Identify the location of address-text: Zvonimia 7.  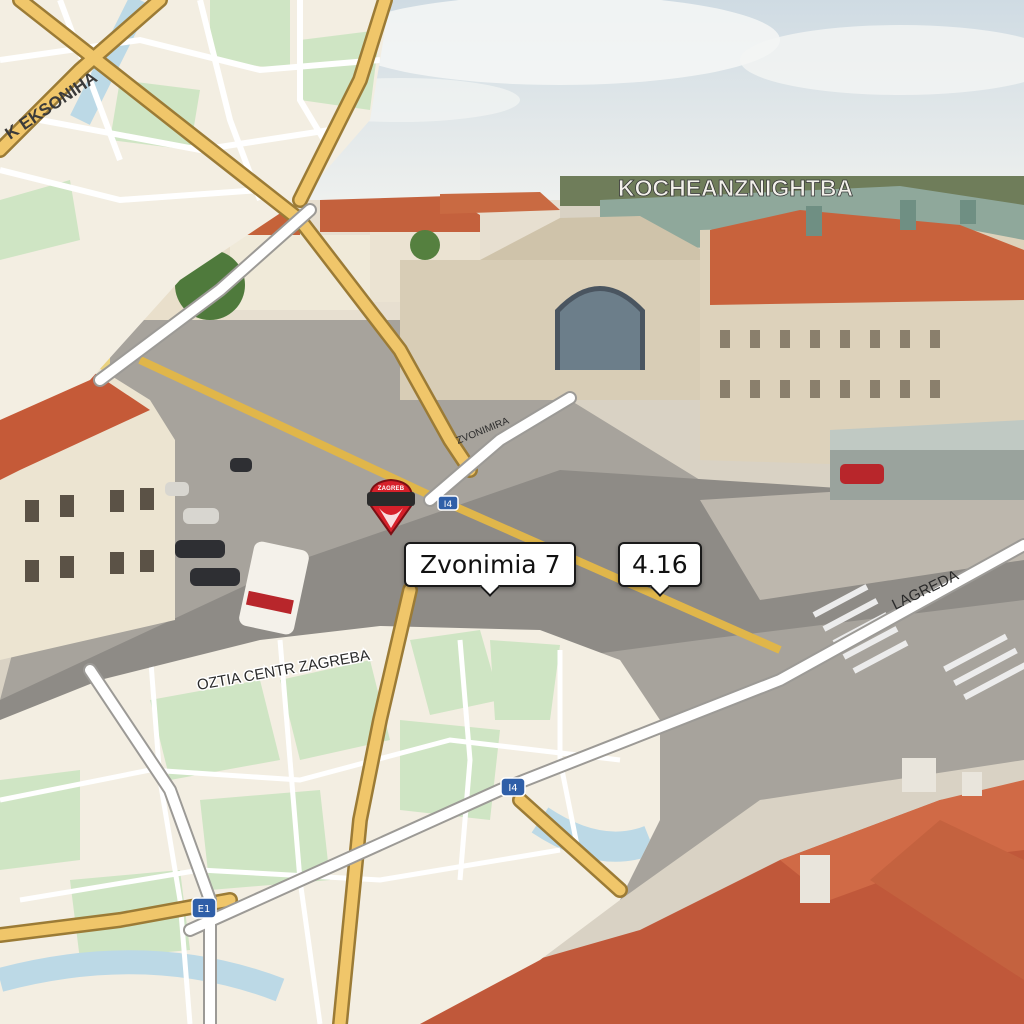
(490, 564).